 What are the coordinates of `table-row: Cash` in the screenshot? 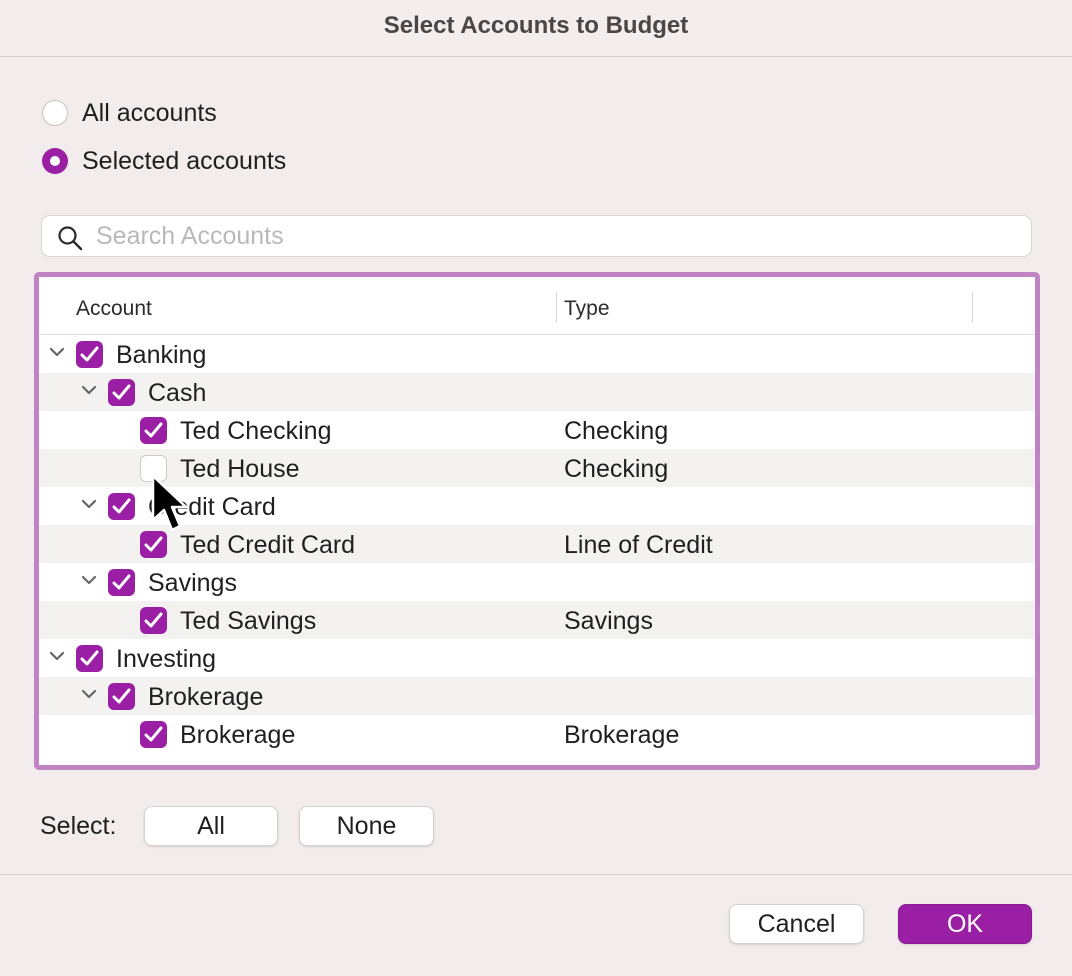 It's located at (537, 392).